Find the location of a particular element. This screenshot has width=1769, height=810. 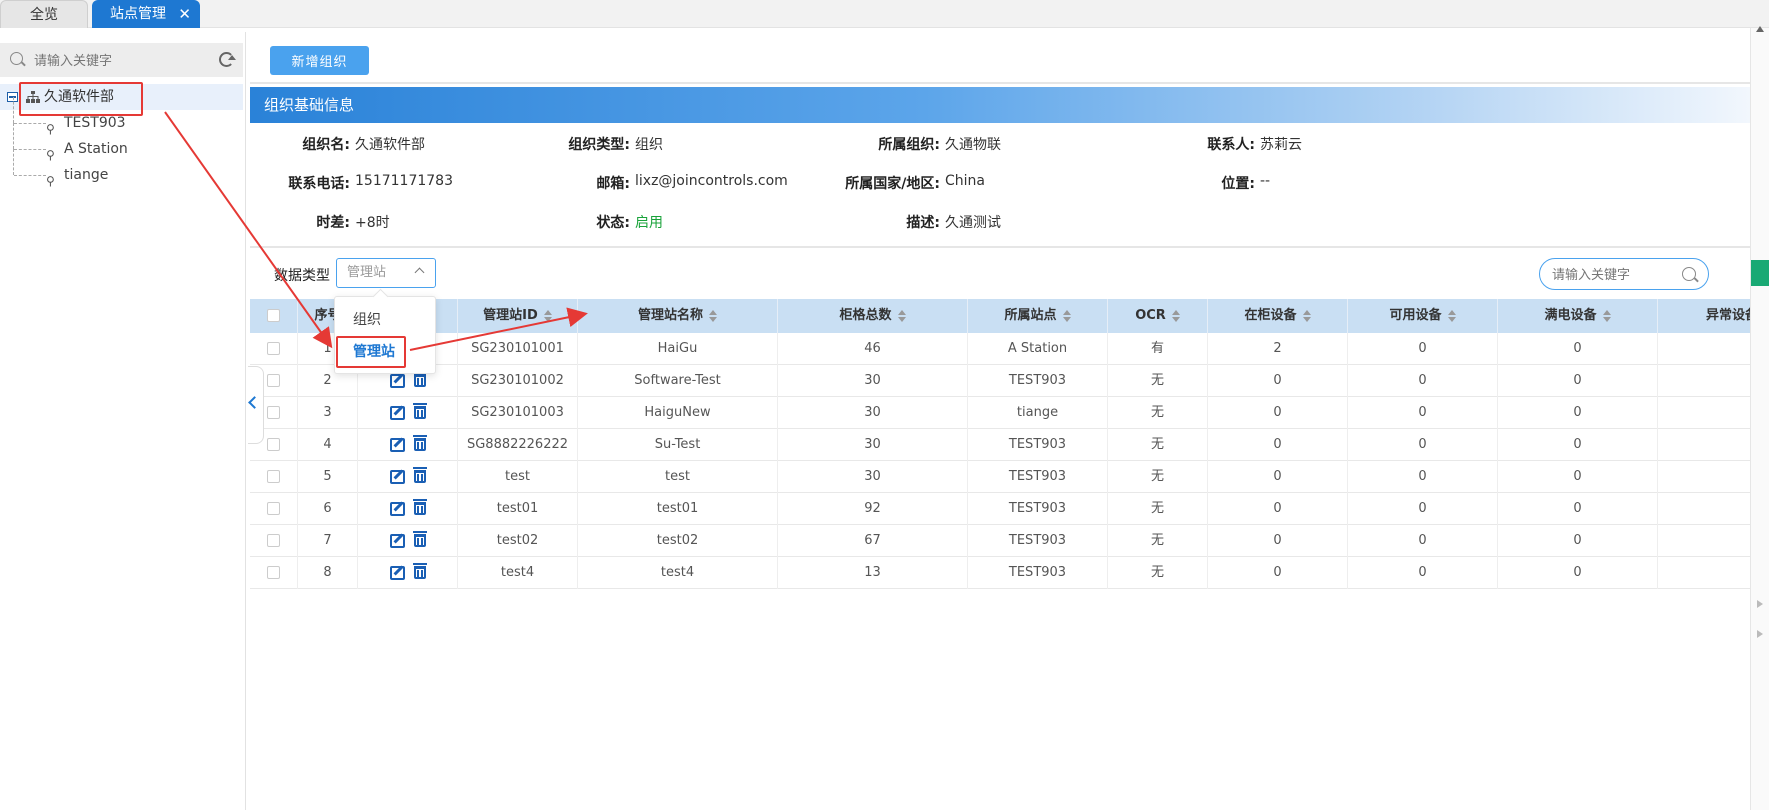

header-ocr: OCR is located at coordinates (1158, 316).